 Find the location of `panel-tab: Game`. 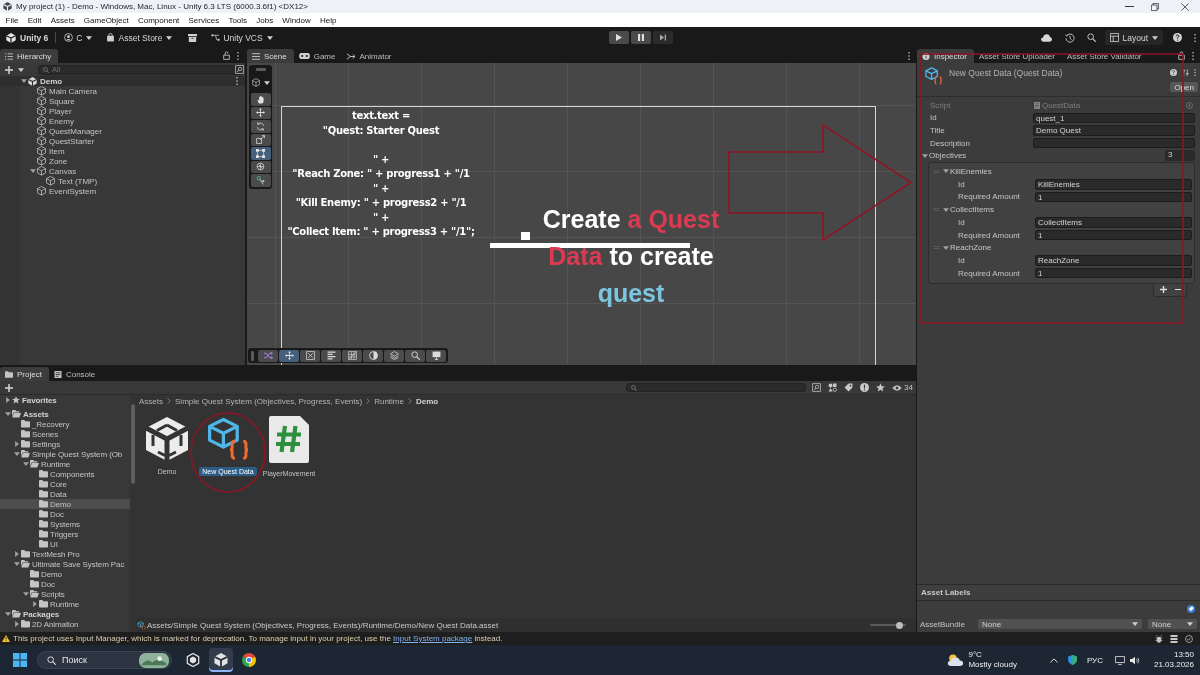

panel-tab: Game is located at coordinates (318, 56).